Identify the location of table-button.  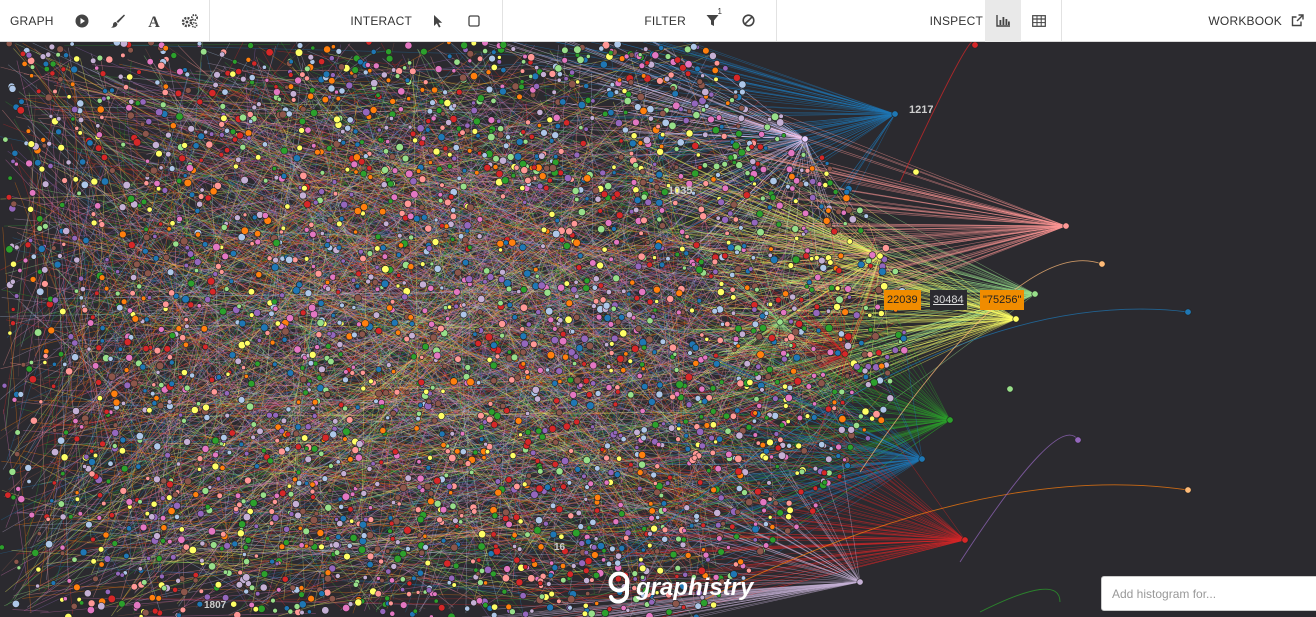
(1039, 21).